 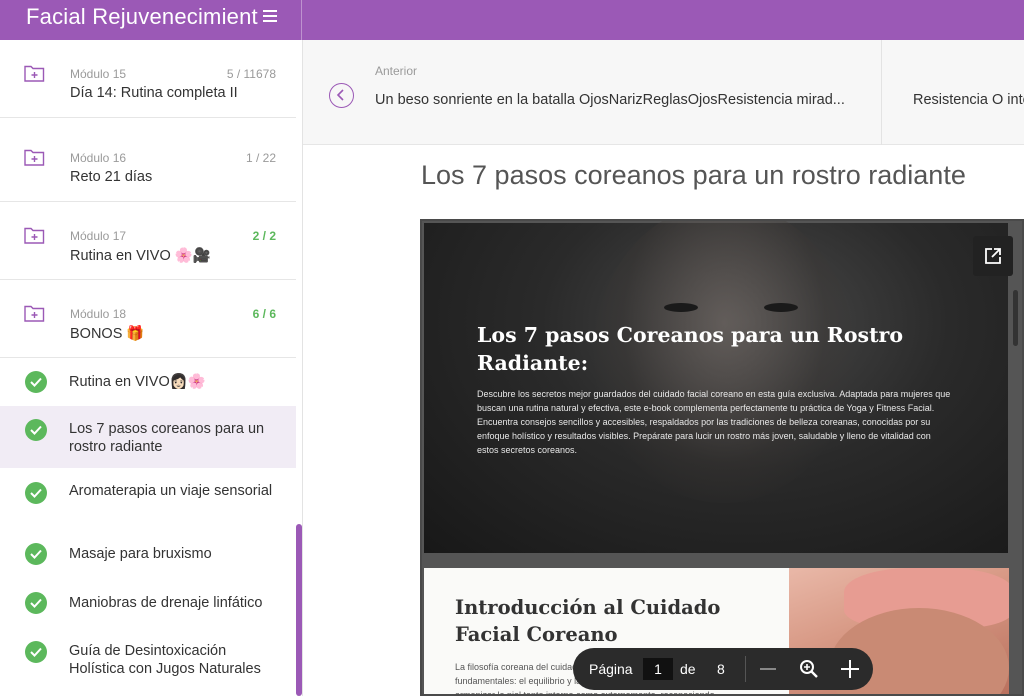 I want to click on intro-title: Introducción al Cuidado Facial Coreano, so click(x=588, y=621).